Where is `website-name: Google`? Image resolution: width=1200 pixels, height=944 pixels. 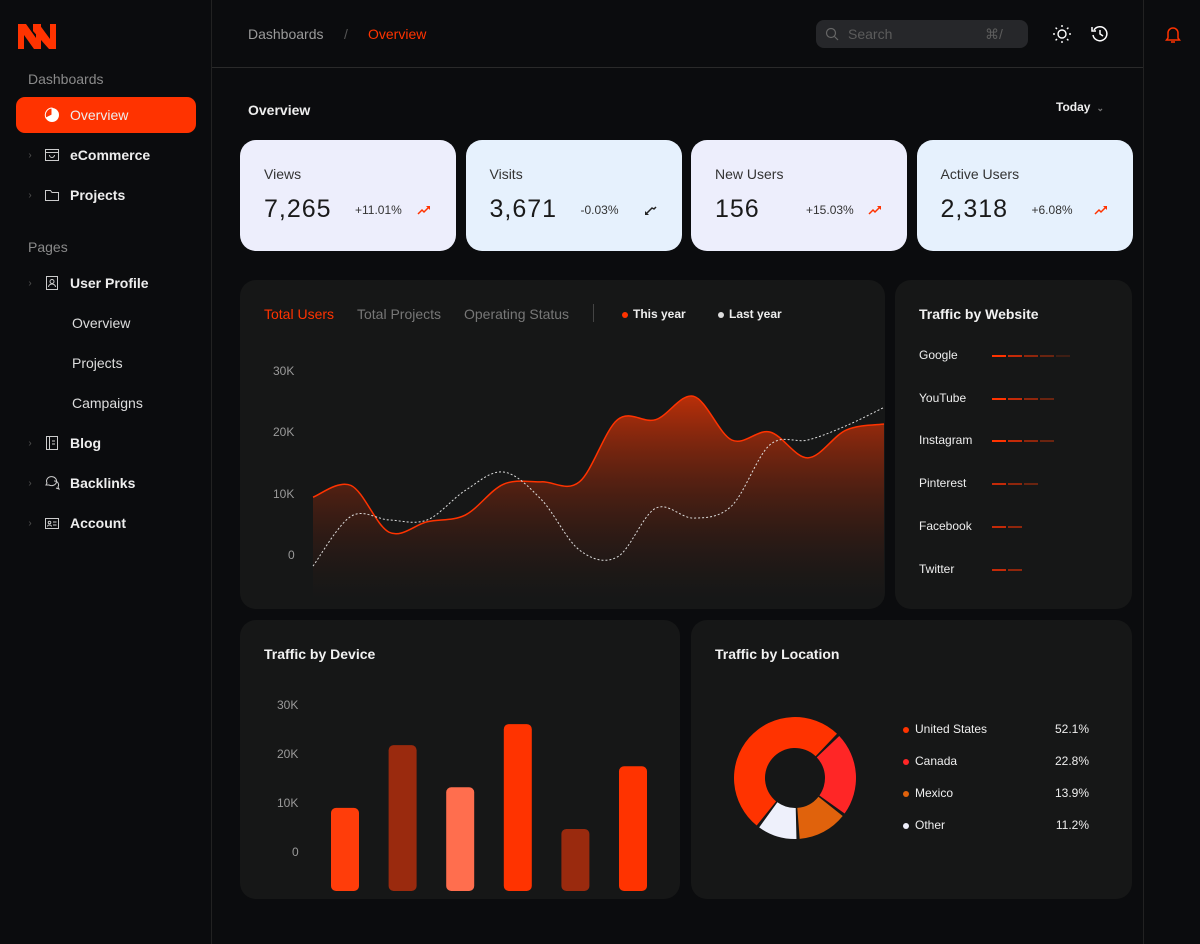 website-name: Google is located at coordinates (938, 355).